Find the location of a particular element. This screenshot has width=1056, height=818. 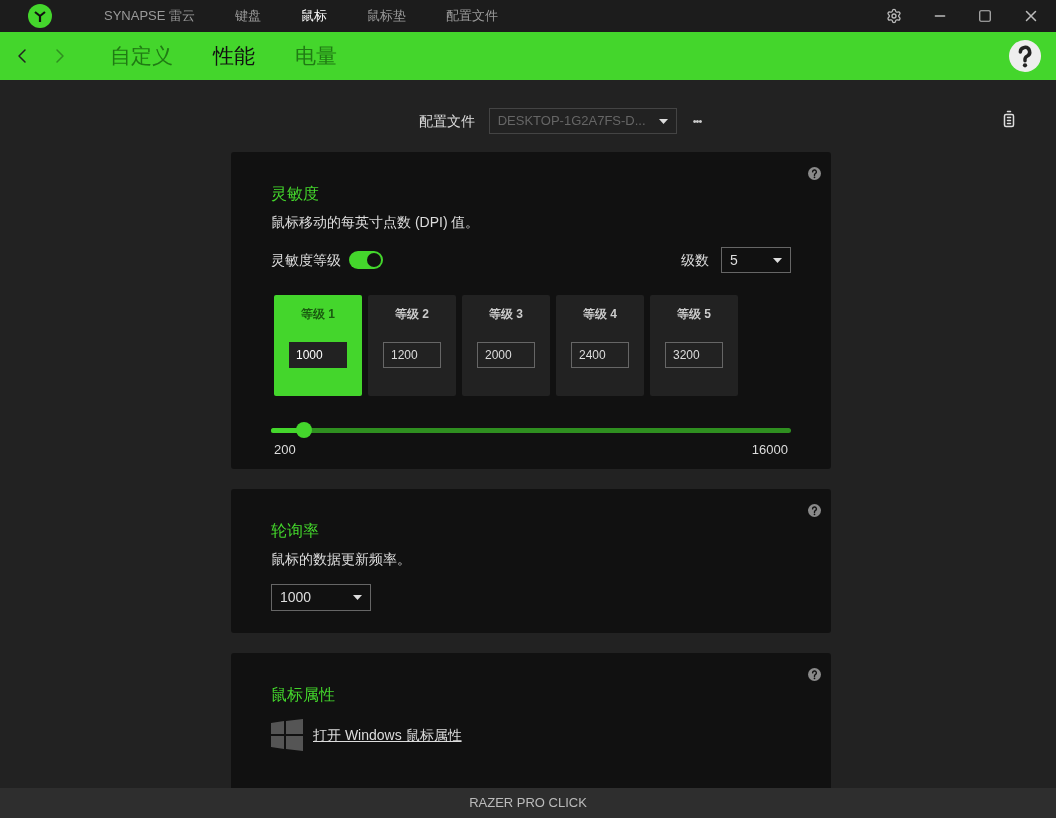

stage-card: 等级 1 1000 is located at coordinates (318, 345).